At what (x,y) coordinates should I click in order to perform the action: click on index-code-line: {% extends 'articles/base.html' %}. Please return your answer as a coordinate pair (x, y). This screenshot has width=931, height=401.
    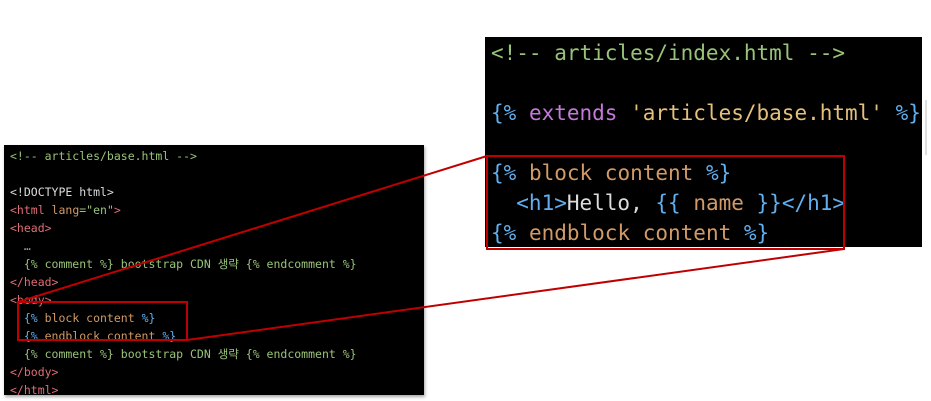
    Looking at the image, I should click on (706, 113).